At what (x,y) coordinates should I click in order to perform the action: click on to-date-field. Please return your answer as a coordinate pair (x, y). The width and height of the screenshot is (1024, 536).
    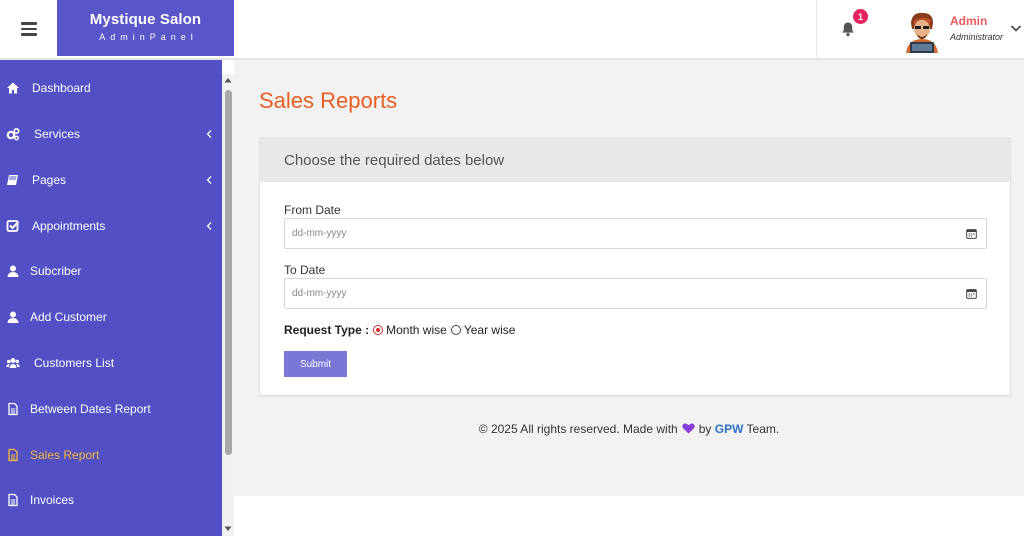
    Looking at the image, I should click on (635, 293).